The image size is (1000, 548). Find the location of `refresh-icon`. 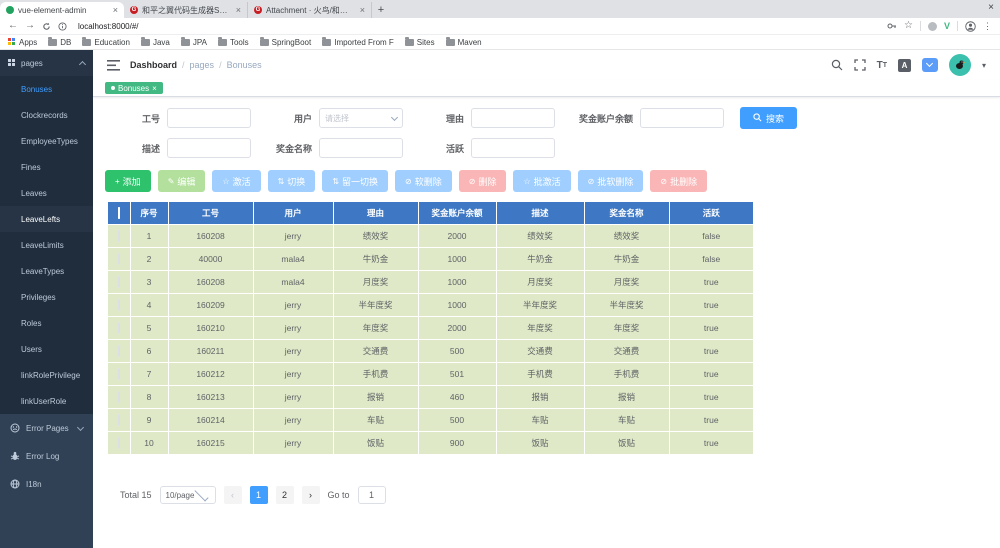

refresh-icon is located at coordinates (46, 26).